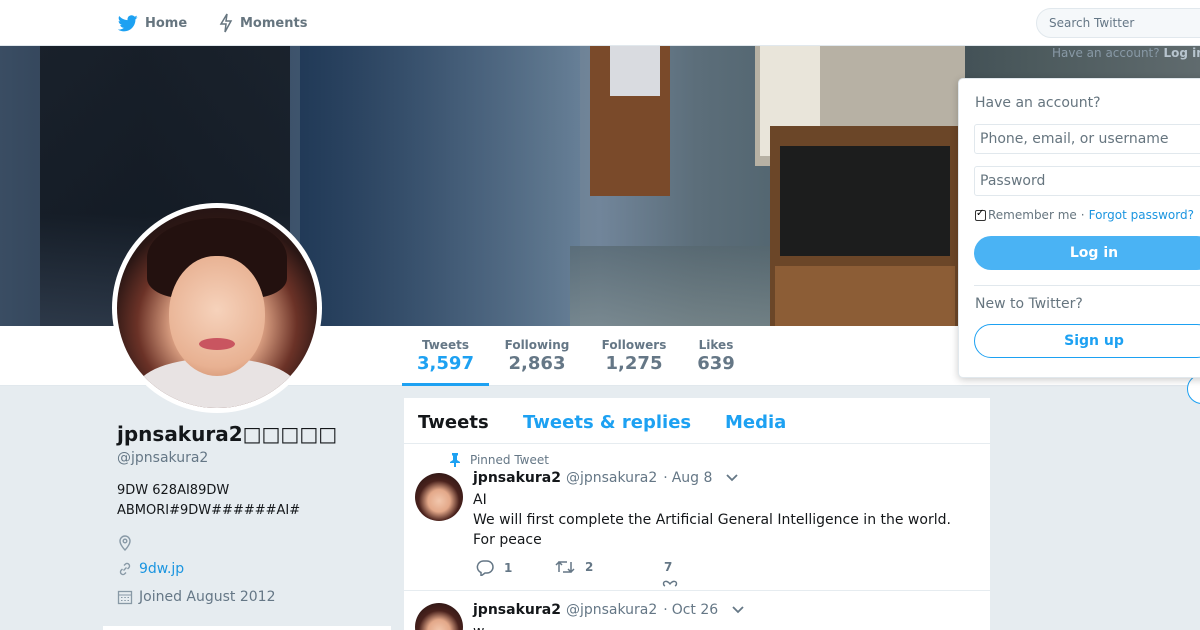  Describe the element at coordinates (980, 214) in the screenshot. I see `remember-checkbox` at that location.